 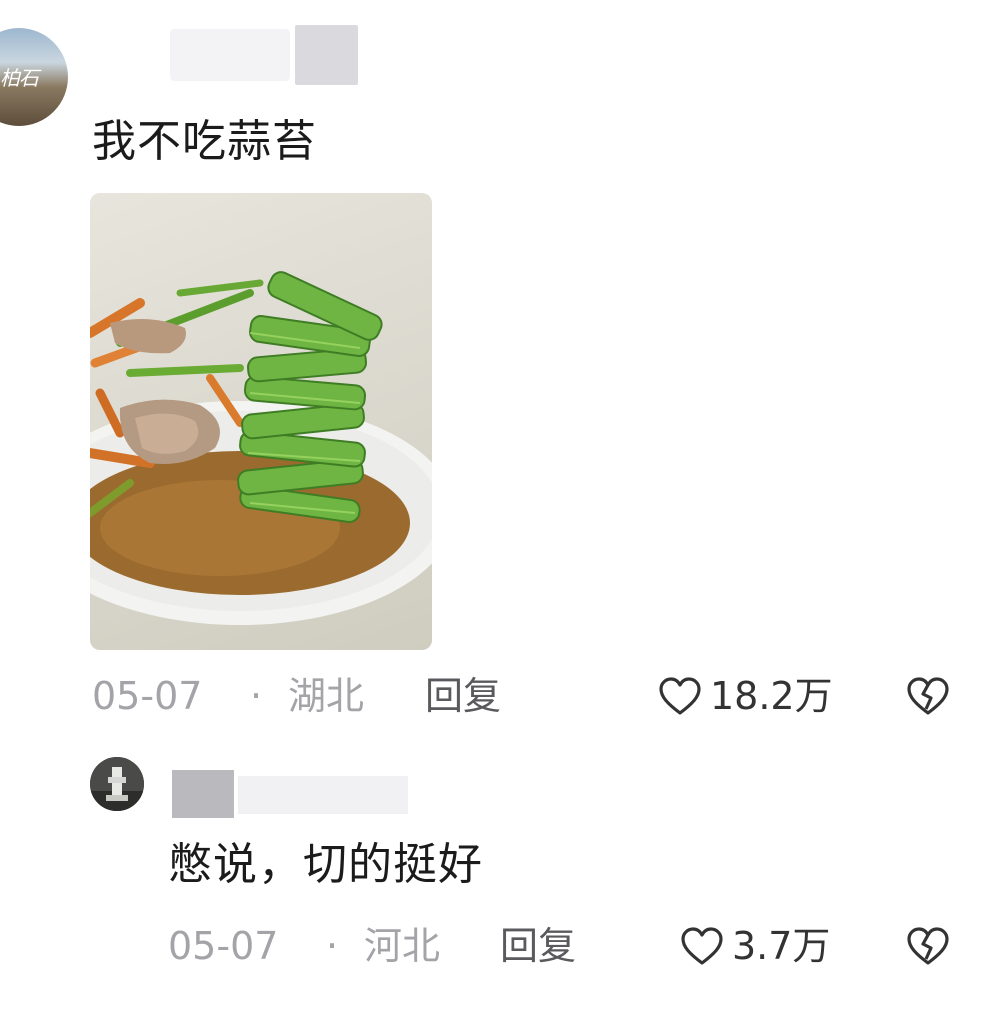 What do you see at coordinates (223, 946) in the screenshot?
I see `reply-date: 05-07` at bounding box center [223, 946].